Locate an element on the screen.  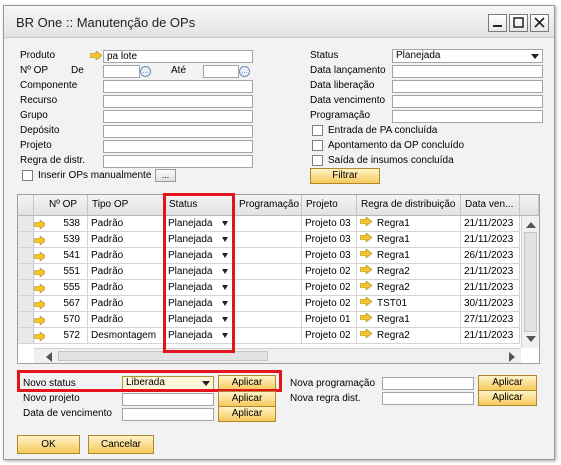
aplicar-regra-button: Aplicar is located at coordinates (507, 398).